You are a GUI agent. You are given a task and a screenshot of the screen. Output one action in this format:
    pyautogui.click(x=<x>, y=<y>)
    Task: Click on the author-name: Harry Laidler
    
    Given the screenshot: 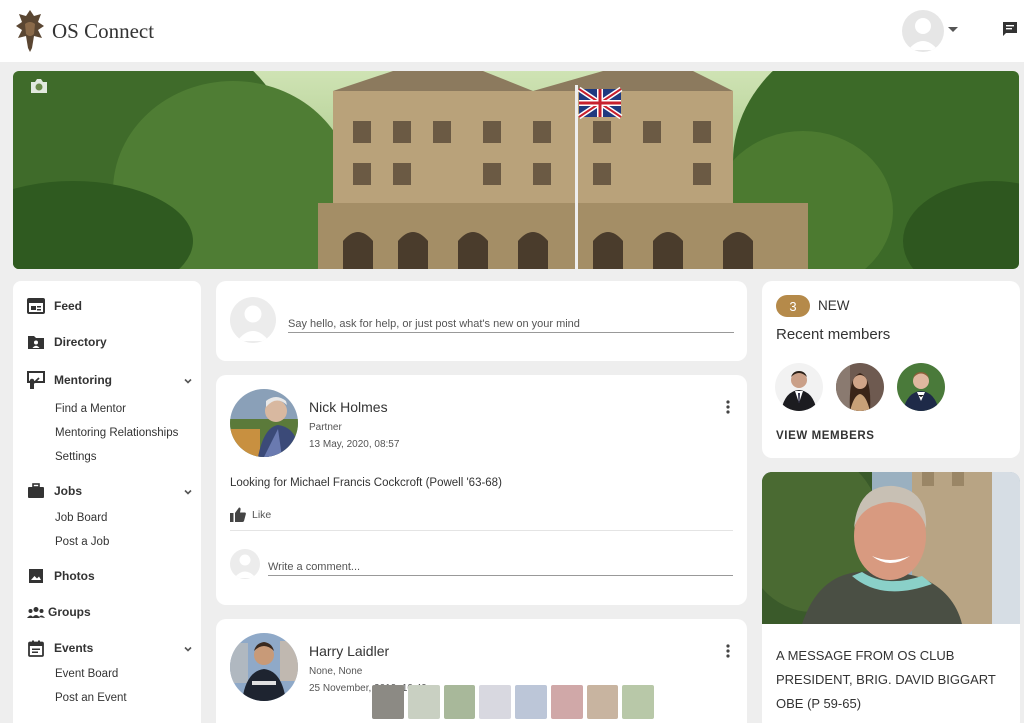 What is the action you would take?
    pyautogui.click(x=349, y=651)
    